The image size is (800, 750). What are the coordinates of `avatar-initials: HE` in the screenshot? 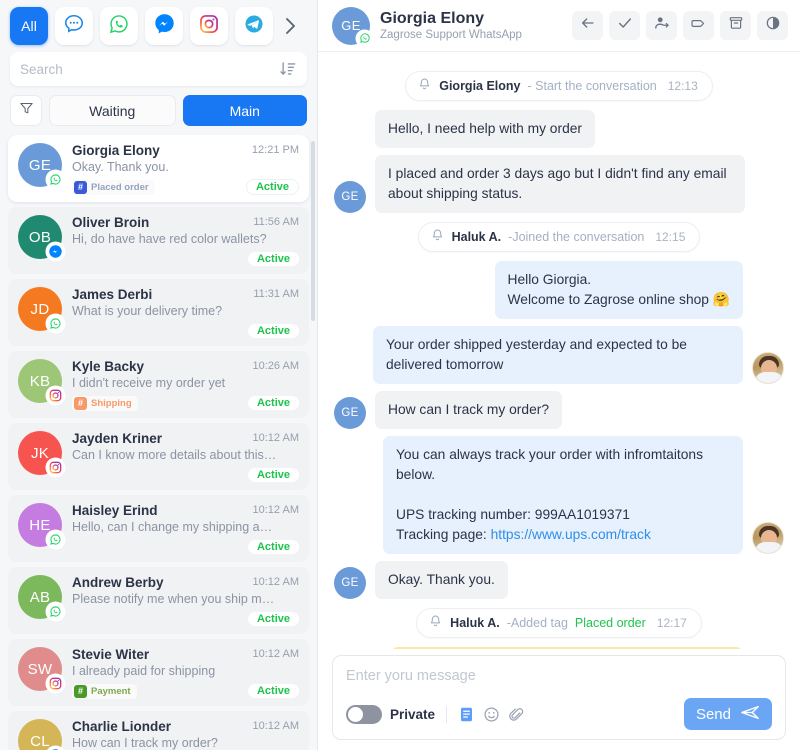 It's located at (40, 525).